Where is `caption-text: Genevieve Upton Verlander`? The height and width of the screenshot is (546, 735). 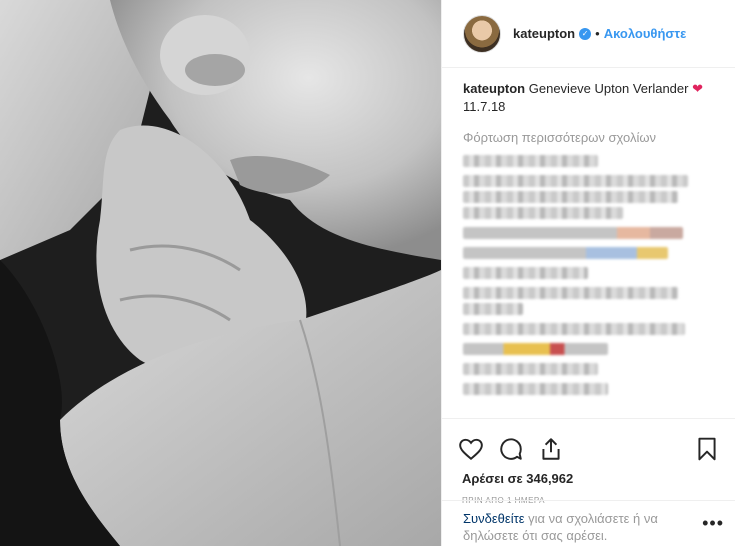 caption-text: Genevieve Upton Verlander is located at coordinates (608, 88).